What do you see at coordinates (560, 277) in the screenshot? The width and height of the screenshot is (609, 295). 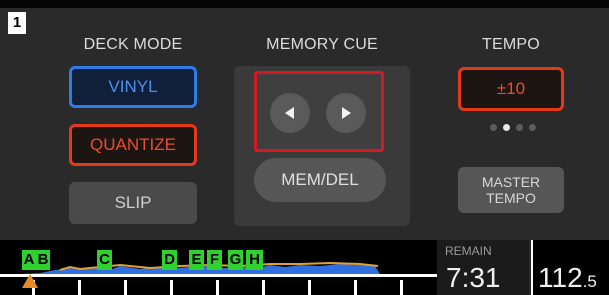 I see `bpm-integer: 112` at bounding box center [560, 277].